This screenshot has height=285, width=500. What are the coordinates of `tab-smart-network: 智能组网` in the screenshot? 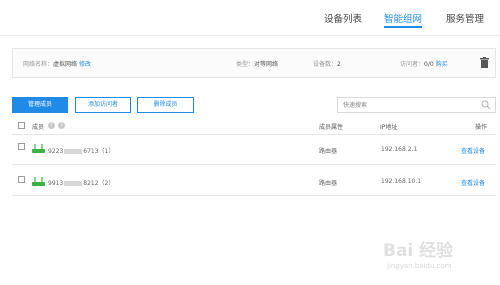 It's located at (403, 19).